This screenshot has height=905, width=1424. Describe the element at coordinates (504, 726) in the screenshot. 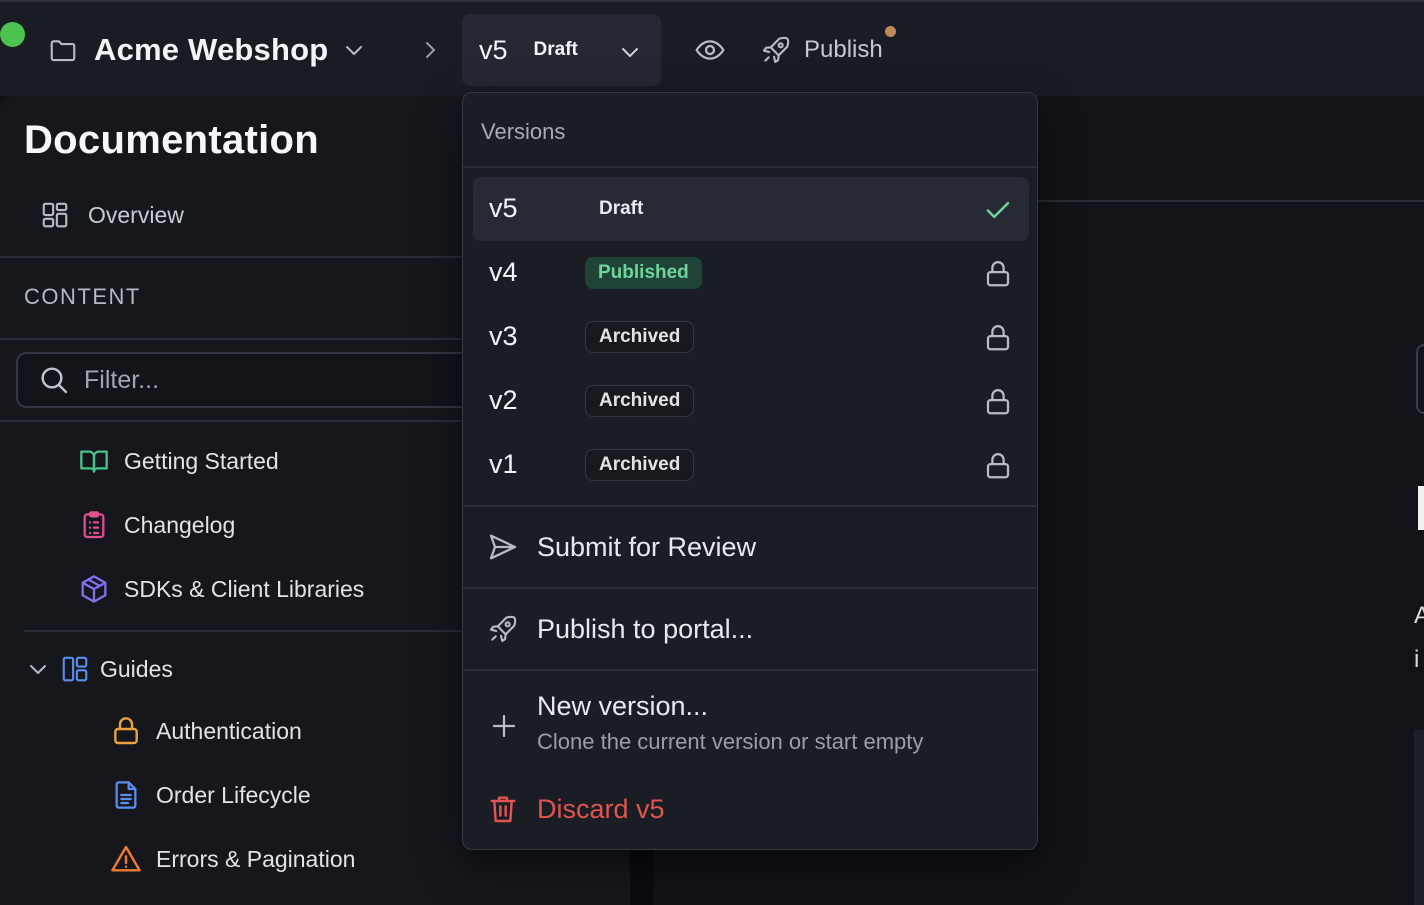

I see `plus-icon` at that location.